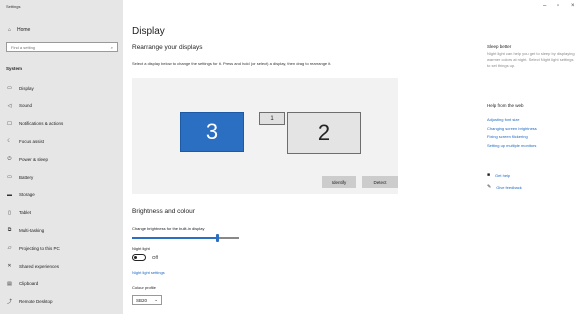  I want to click on sidebar-item-remote-desktop: ⤴ Remote Desktop, so click(29, 302).